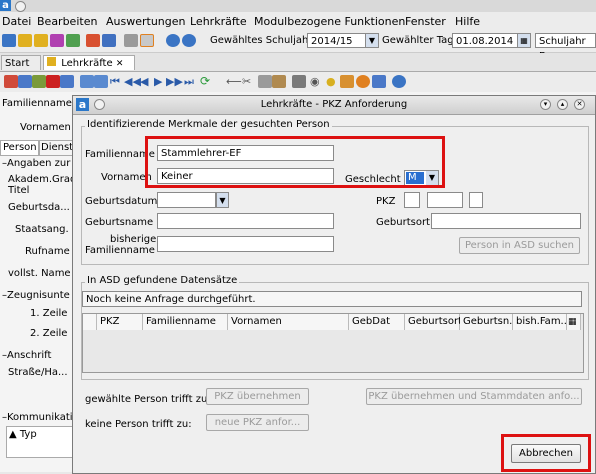 The height and width of the screenshot is (474, 596). What do you see at coordinates (218, 21) in the screenshot?
I see `menu-lehrkraefte: Lehrkräfte` at bounding box center [218, 21].